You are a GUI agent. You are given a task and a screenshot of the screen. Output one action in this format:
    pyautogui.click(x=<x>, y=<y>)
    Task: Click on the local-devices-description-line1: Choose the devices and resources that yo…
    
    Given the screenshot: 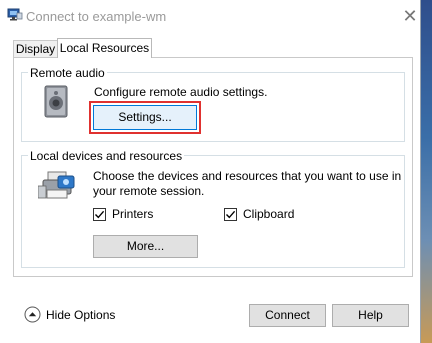 What is the action you would take?
    pyautogui.click(x=247, y=176)
    